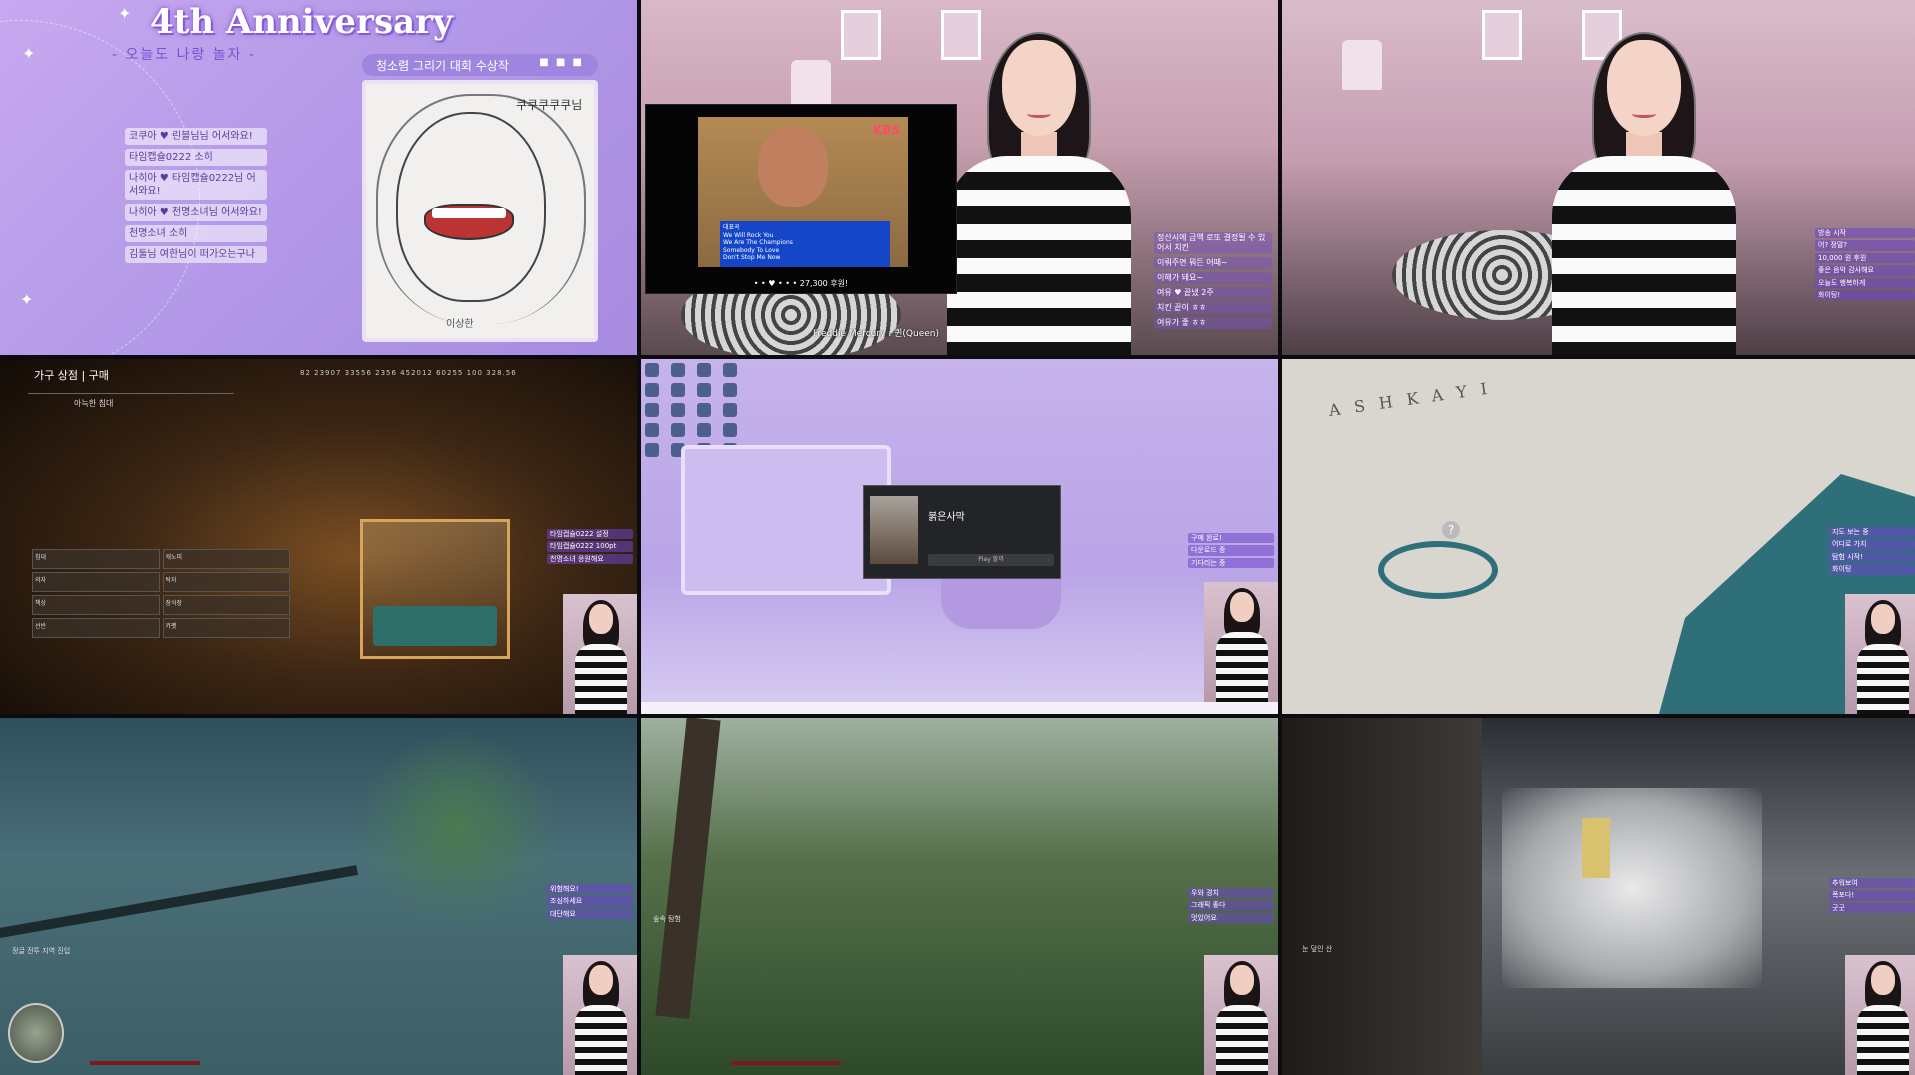 The width and height of the screenshot is (1915, 1075). Describe the element at coordinates (959, 896) in the screenshot. I see `tile-game-forest: 숲속 탐험 우와 경치 그래픽 좋다 멋있어요` at that location.